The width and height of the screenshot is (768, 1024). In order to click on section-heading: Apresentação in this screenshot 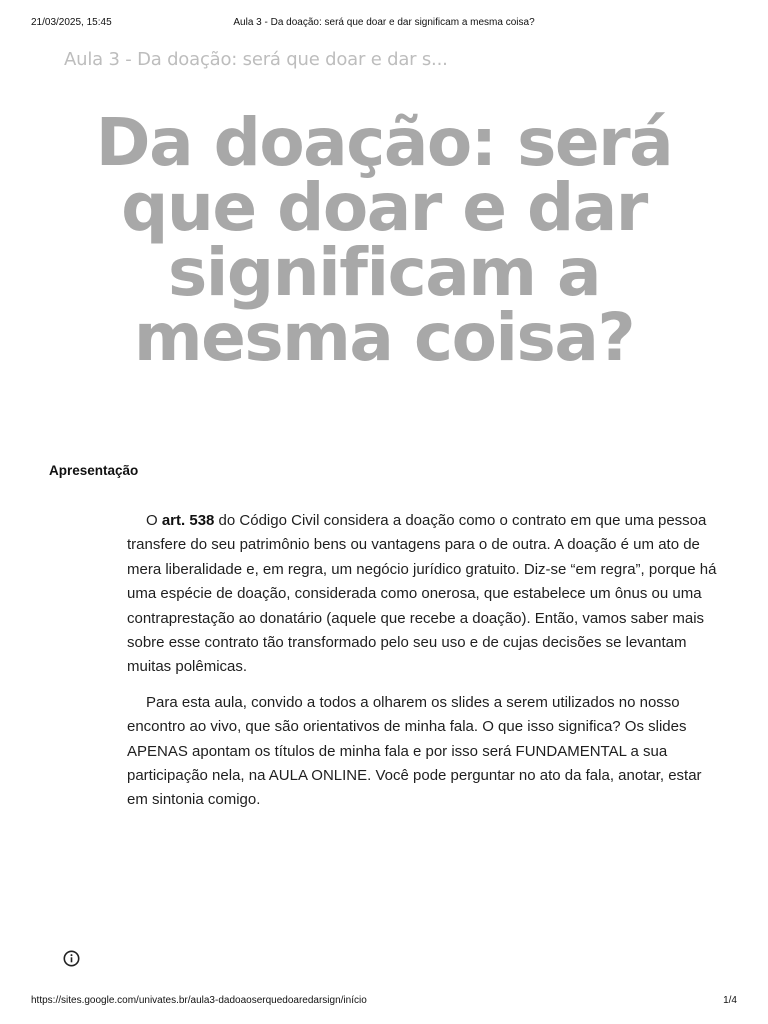, I will do `click(94, 470)`.